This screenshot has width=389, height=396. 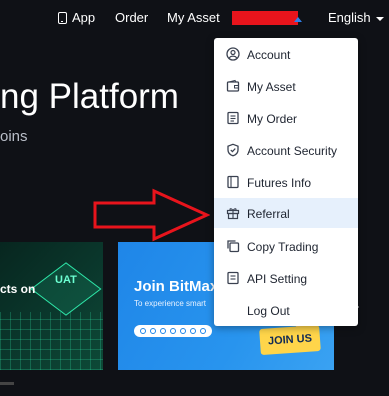 I want to click on menu-item-futures-info: Futures Info, so click(x=286, y=182).